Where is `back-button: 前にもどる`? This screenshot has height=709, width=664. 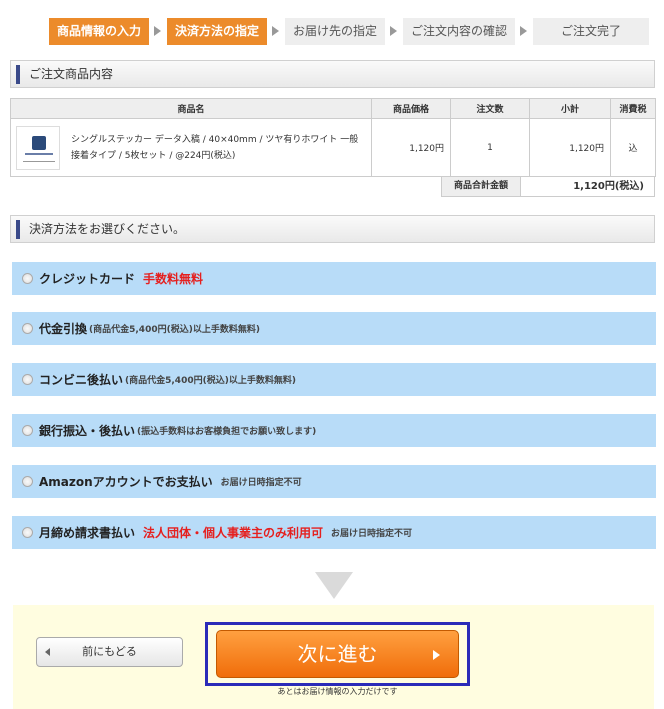
back-button: 前にもどる is located at coordinates (109, 652).